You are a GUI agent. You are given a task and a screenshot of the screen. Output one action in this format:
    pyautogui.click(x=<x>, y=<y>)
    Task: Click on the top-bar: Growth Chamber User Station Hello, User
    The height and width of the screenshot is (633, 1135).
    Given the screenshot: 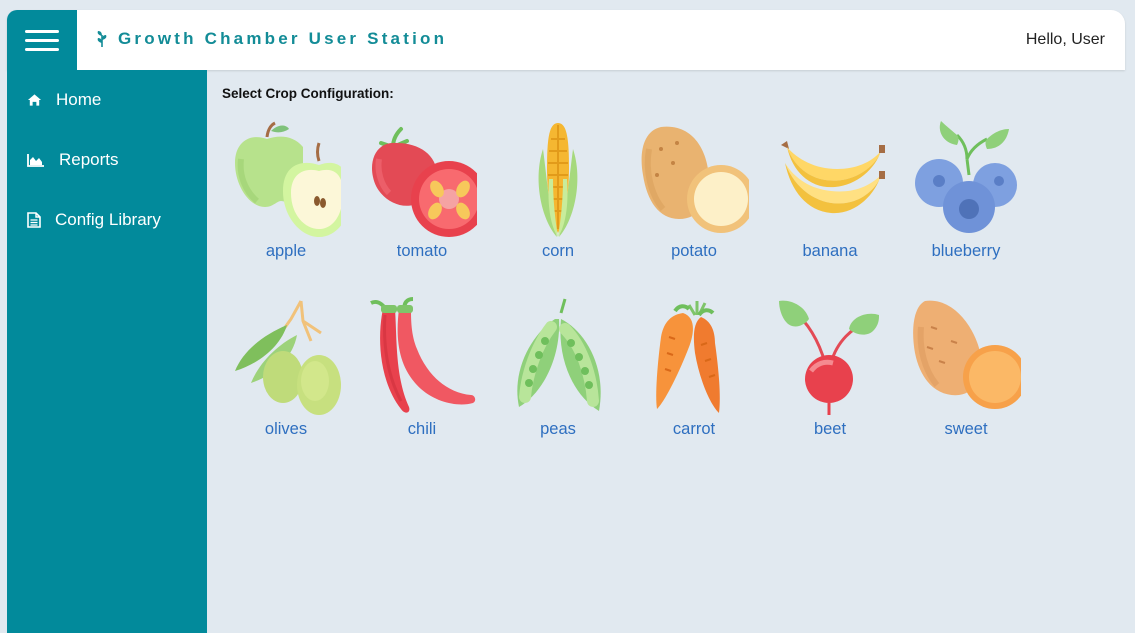 What is the action you would take?
    pyautogui.click(x=566, y=40)
    